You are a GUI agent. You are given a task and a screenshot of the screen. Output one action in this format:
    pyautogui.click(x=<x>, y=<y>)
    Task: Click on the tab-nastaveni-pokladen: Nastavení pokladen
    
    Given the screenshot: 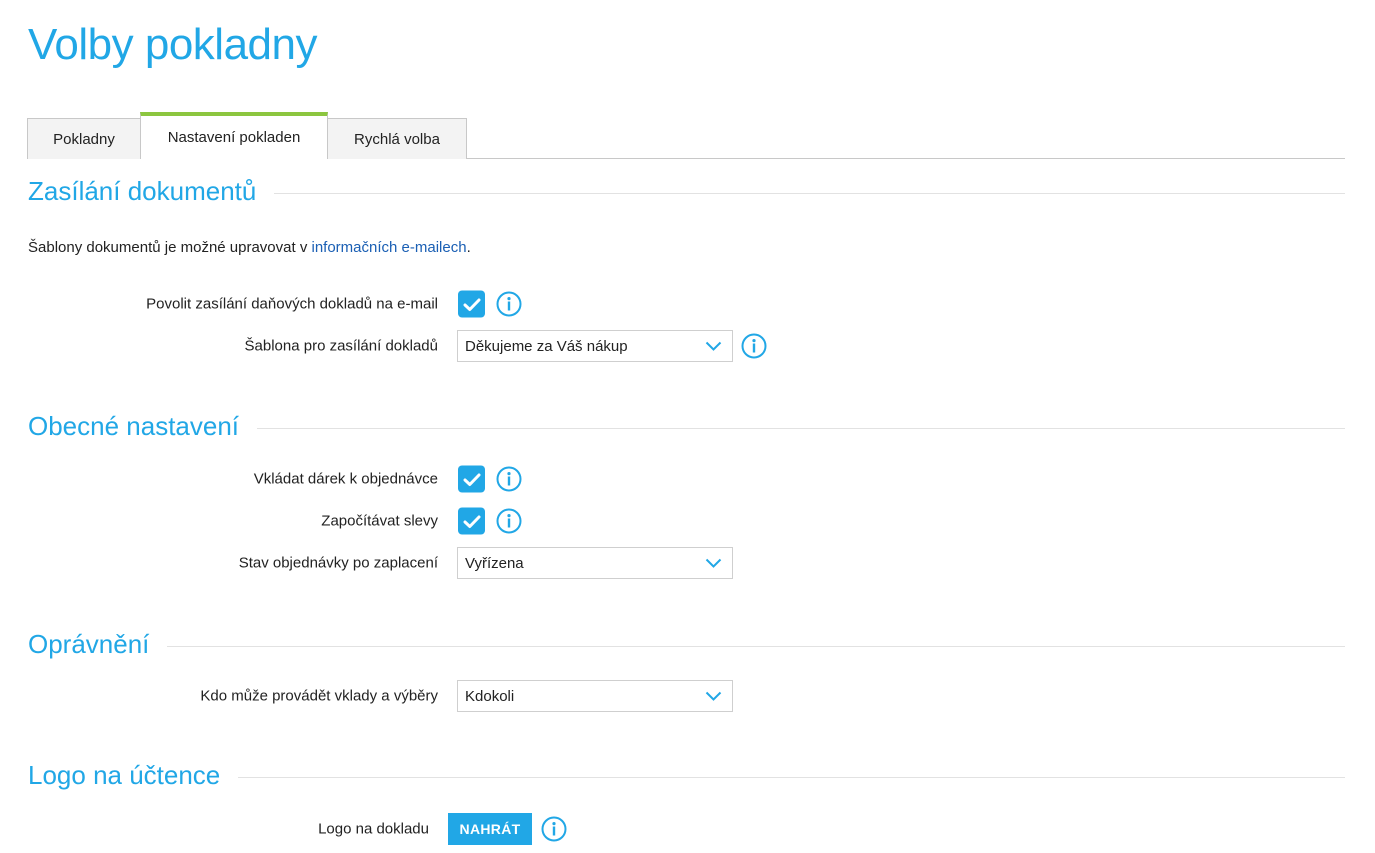 What is the action you would take?
    pyautogui.click(x=234, y=136)
    